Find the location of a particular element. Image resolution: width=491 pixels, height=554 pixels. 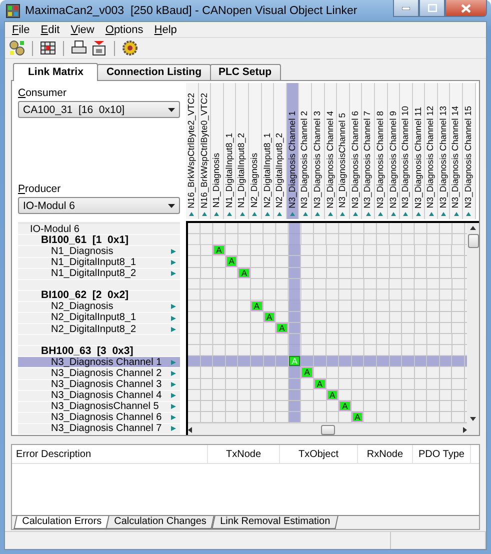

column-header: Error Description is located at coordinates (110, 454).